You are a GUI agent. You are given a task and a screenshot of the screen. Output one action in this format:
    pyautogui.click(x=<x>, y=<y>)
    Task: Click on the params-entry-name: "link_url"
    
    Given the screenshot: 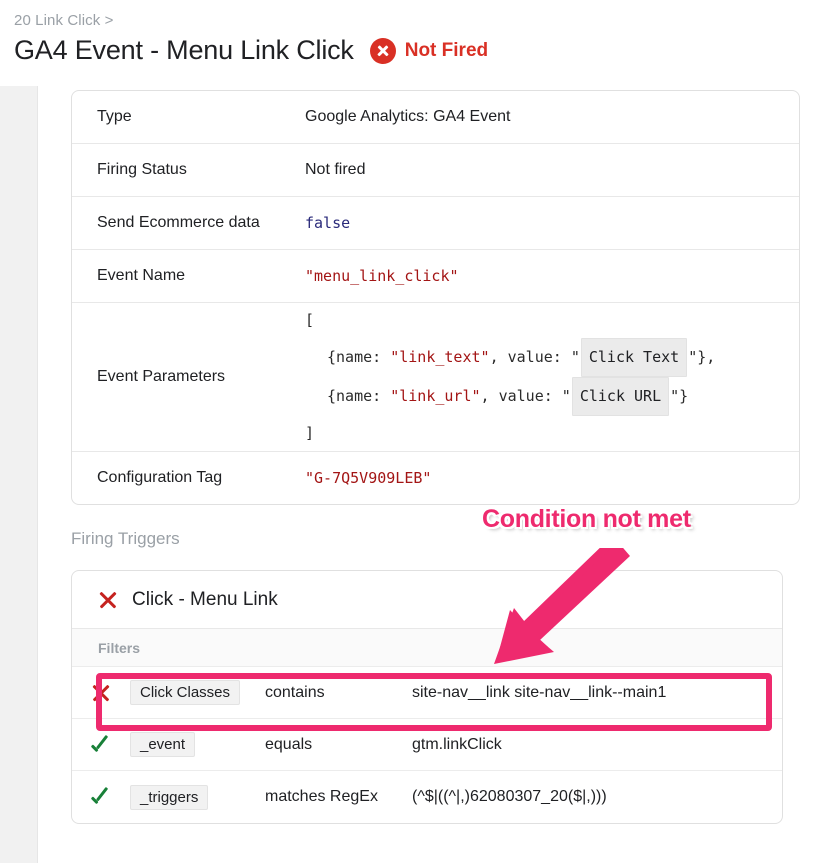 What is the action you would take?
    pyautogui.click(x=435, y=396)
    